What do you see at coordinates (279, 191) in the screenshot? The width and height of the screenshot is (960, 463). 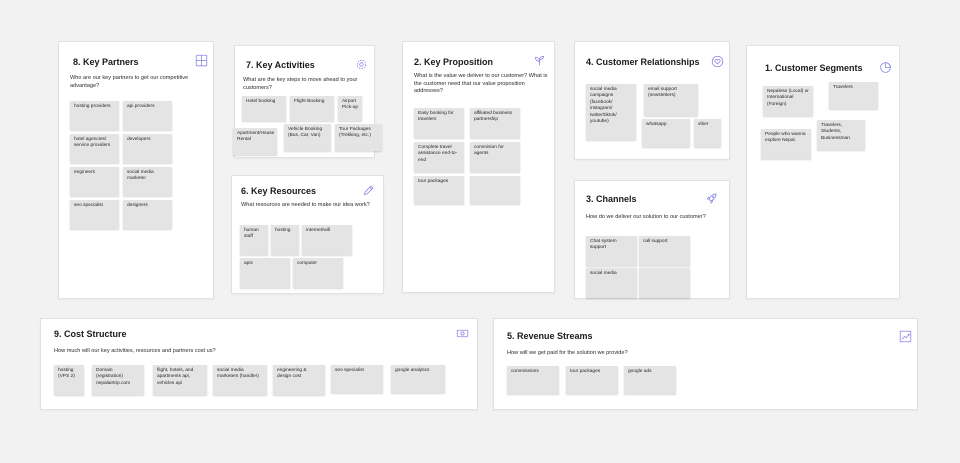 I see `key-resources-title: 6. Key Resources` at bounding box center [279, 191].